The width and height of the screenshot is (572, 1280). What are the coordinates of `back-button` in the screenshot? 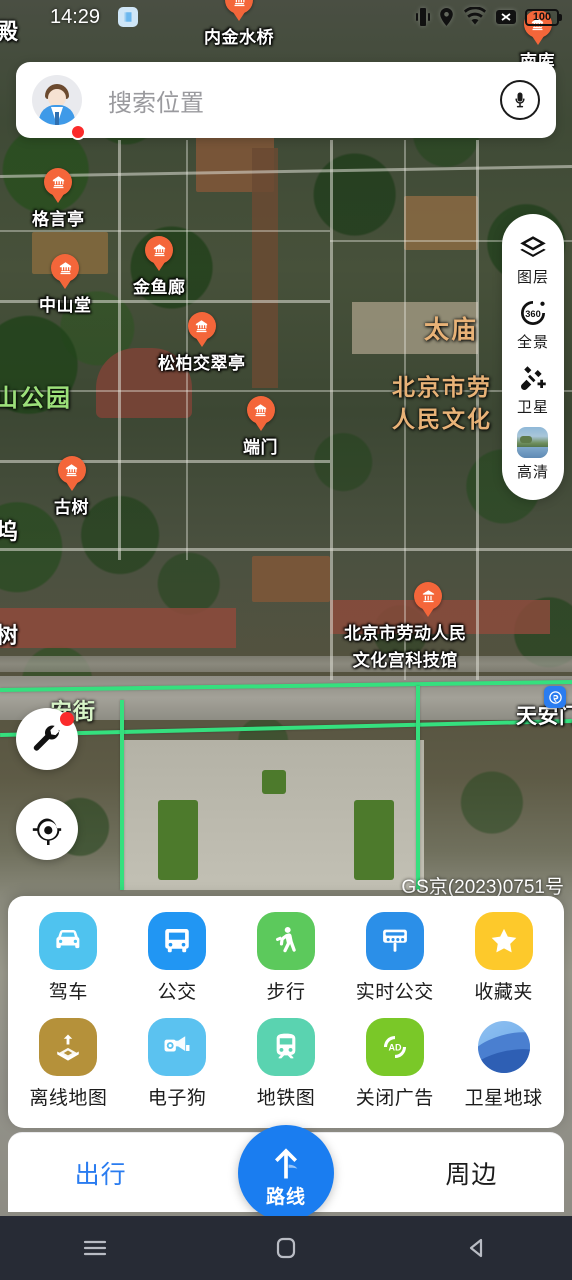 It's located at (477, 1248).